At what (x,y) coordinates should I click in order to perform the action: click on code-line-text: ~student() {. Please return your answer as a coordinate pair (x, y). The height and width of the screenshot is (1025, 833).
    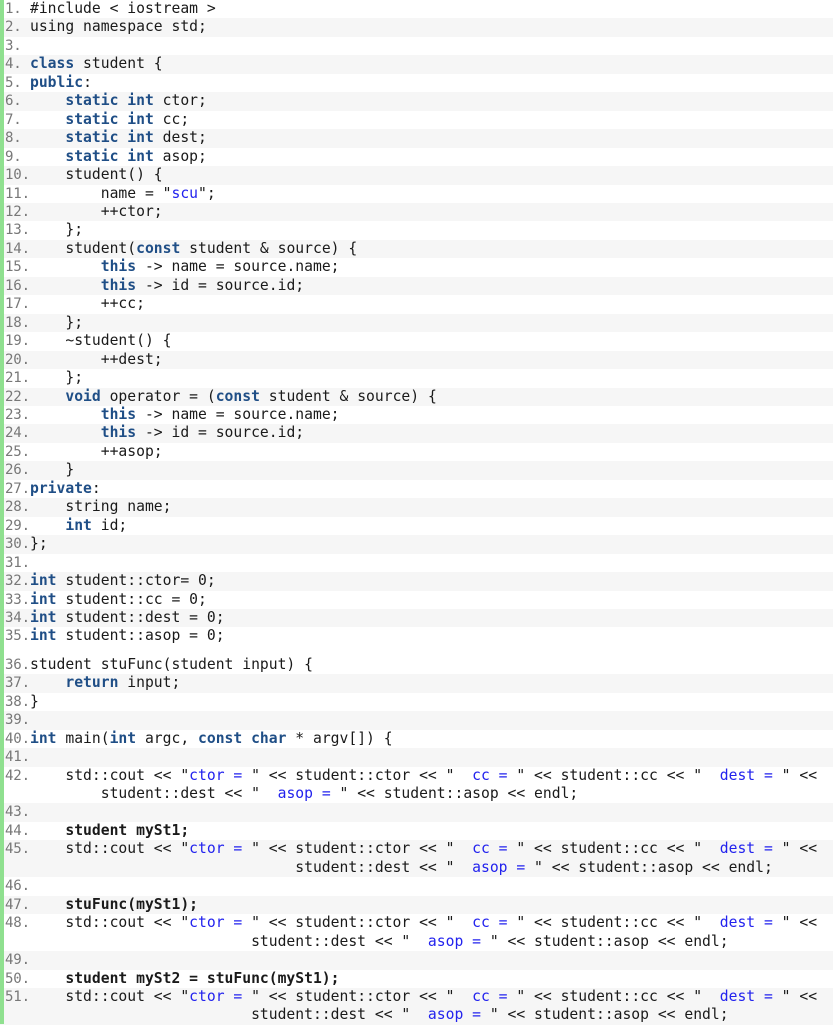
    Looking at the image, I should click on (101, 341).